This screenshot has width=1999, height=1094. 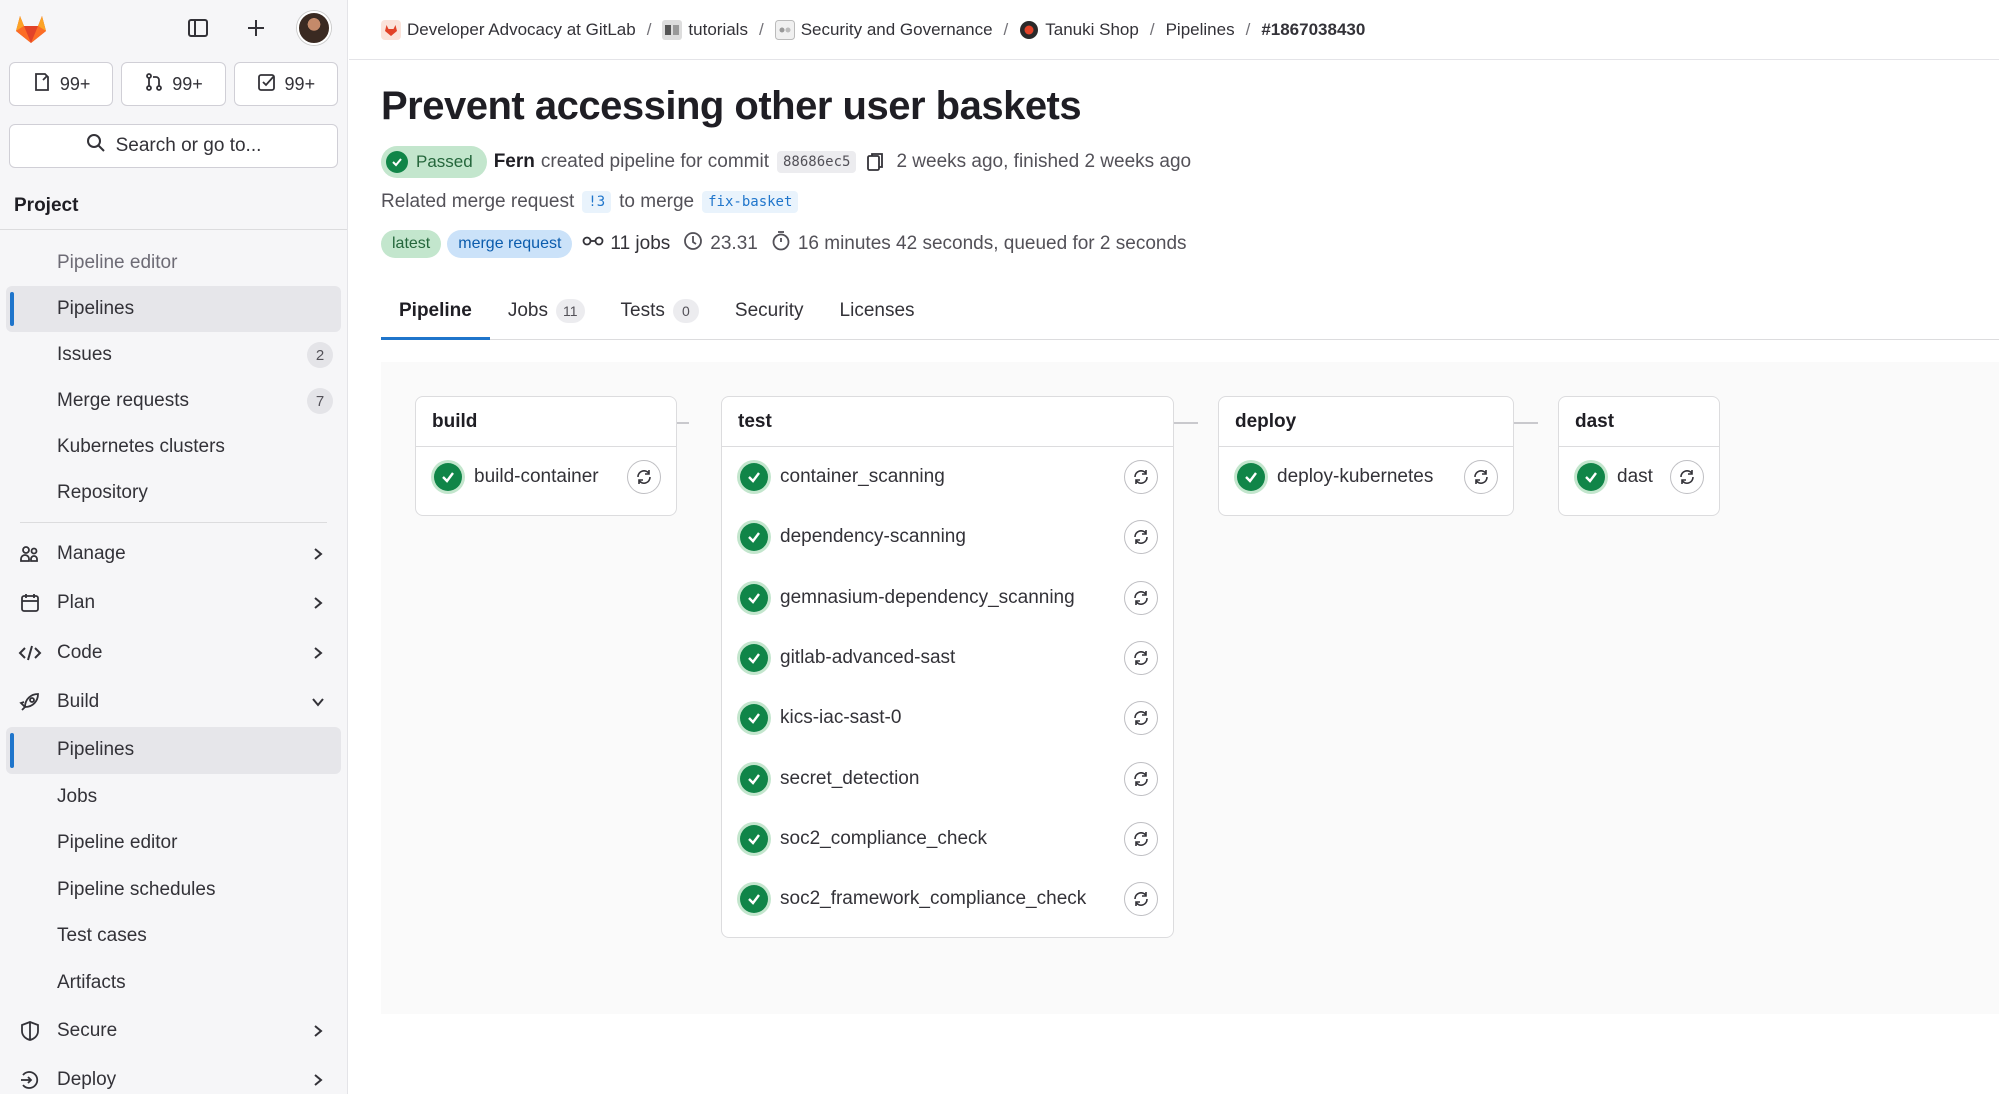 What do you see at coordinates (285, 84) in the screenshot?
I see `todos-count-button: 99+` at bounding box center [285, 84].